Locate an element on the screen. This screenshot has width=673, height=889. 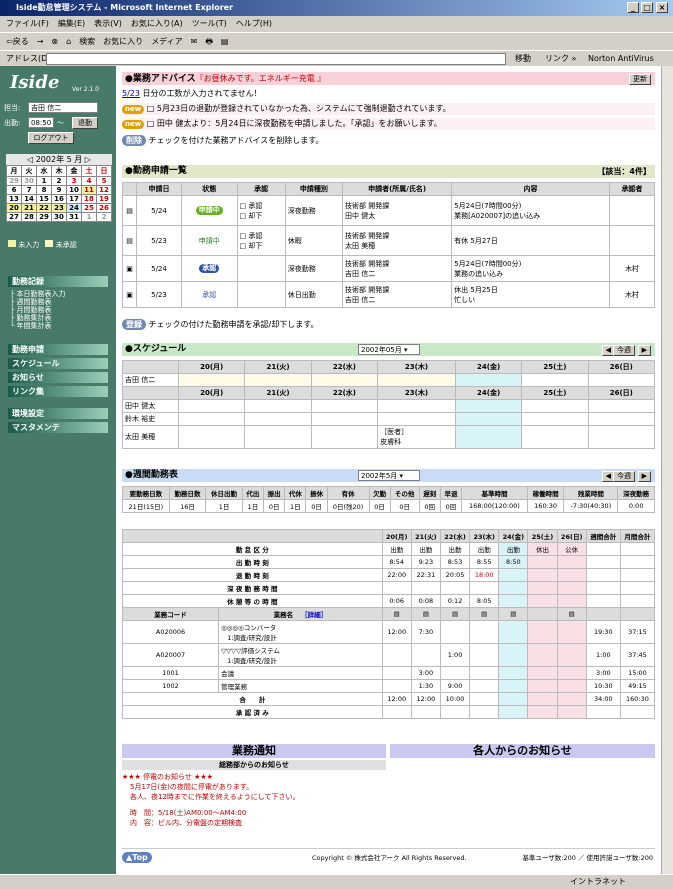
schedule-month-select: 2002年05月 ▾ is located at coordinates (389, 349).